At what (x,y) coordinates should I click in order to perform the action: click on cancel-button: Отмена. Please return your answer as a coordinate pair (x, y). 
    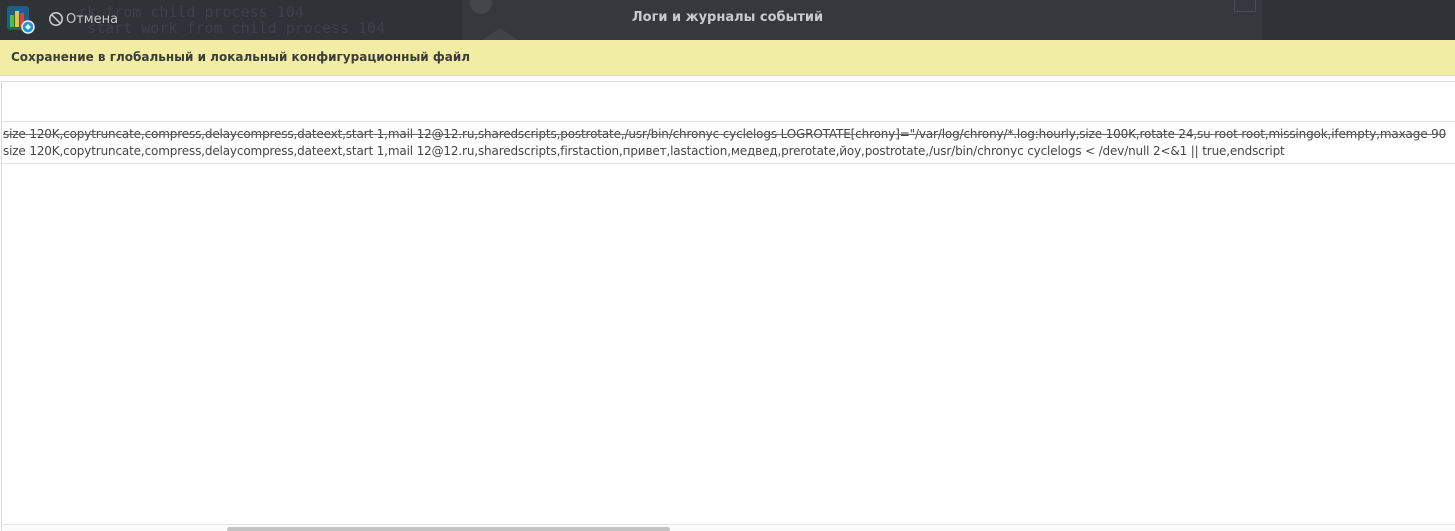
    Looking at the image, I should click on (83, 19).